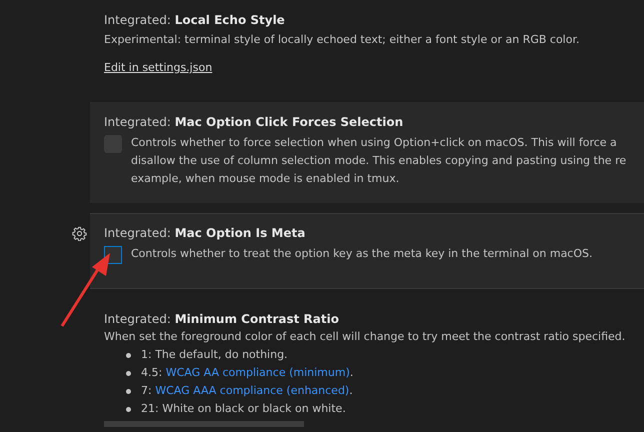  I want to click on setting-title: Integrated: Mac Option Is Meta, so click(205, 233).